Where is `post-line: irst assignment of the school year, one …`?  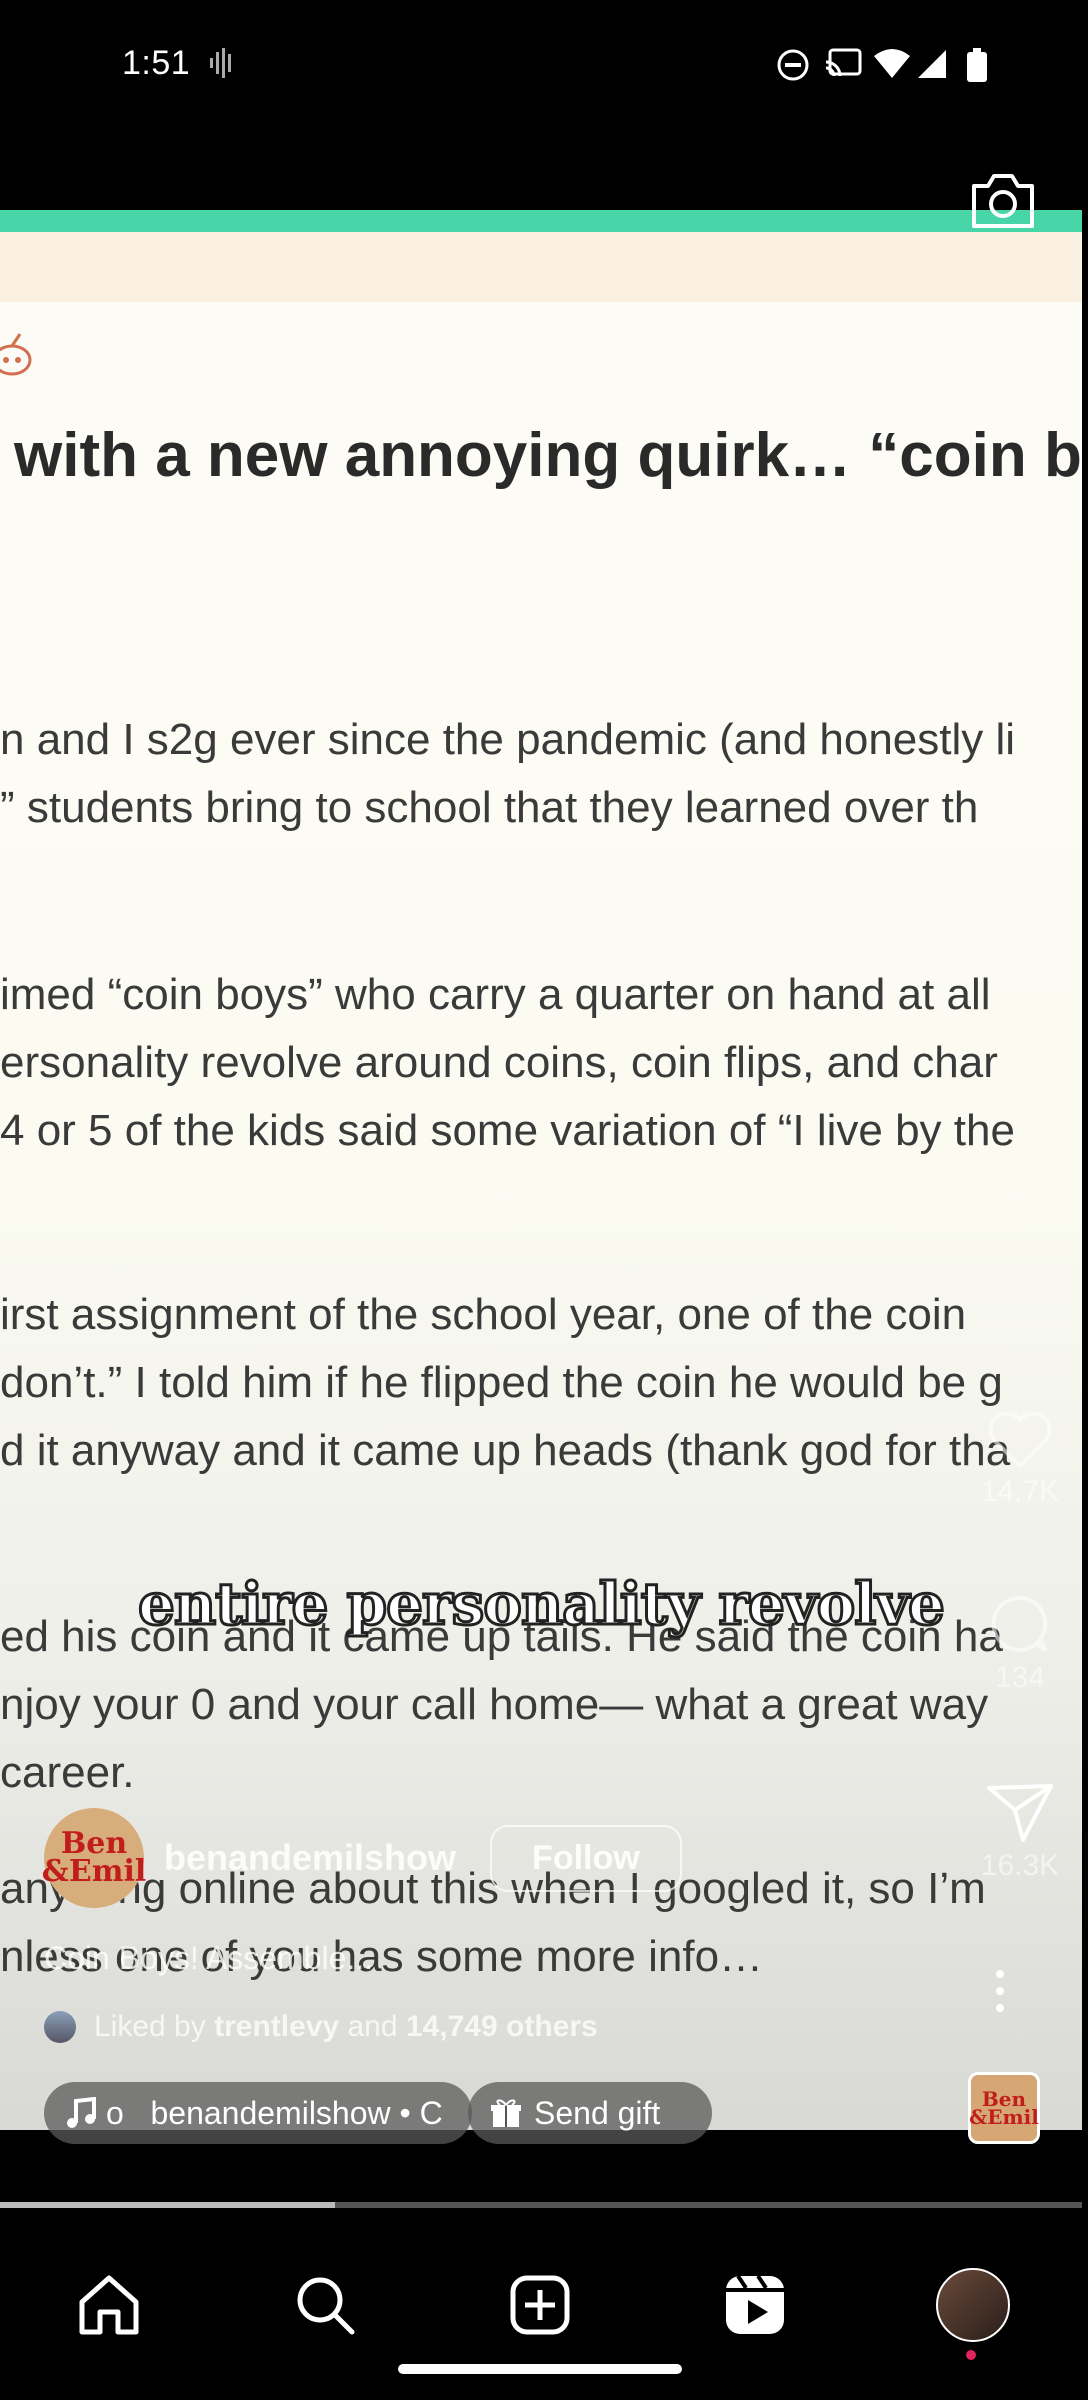 post-line: irst assignment of the school year, one … is located at coordinates (483, 1314).